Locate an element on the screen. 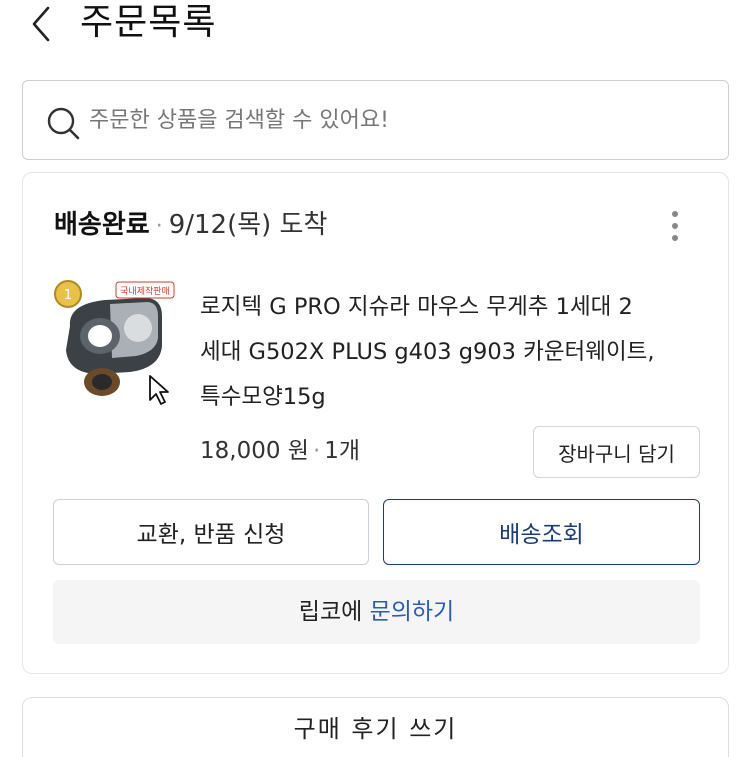  write-review-label: 구매 후기 쓰기 is located at coordinates (375, 729).